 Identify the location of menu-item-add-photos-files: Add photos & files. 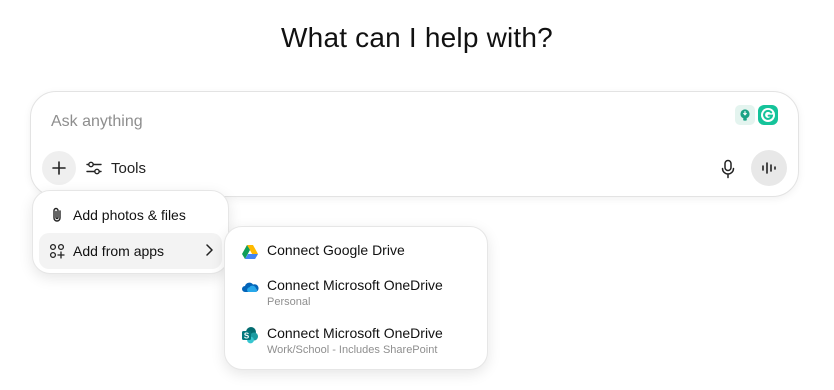
(130, 215).